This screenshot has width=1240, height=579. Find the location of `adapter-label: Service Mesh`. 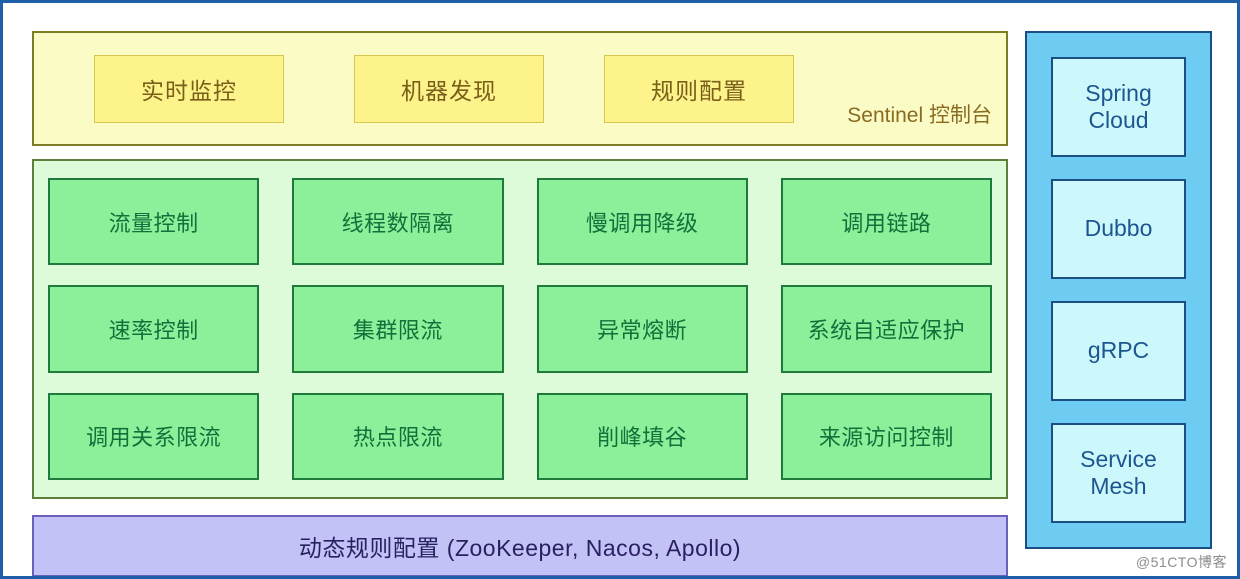

adapter-label: Service Mesh is located at coordinates (1118, 473).